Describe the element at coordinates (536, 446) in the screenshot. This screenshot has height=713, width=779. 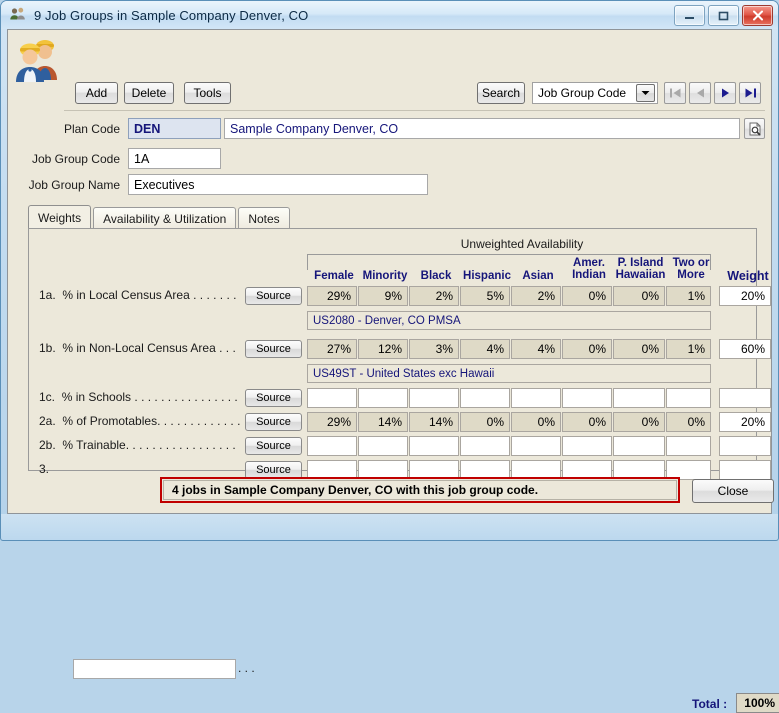
I see `cell-2b-asian` at that location.